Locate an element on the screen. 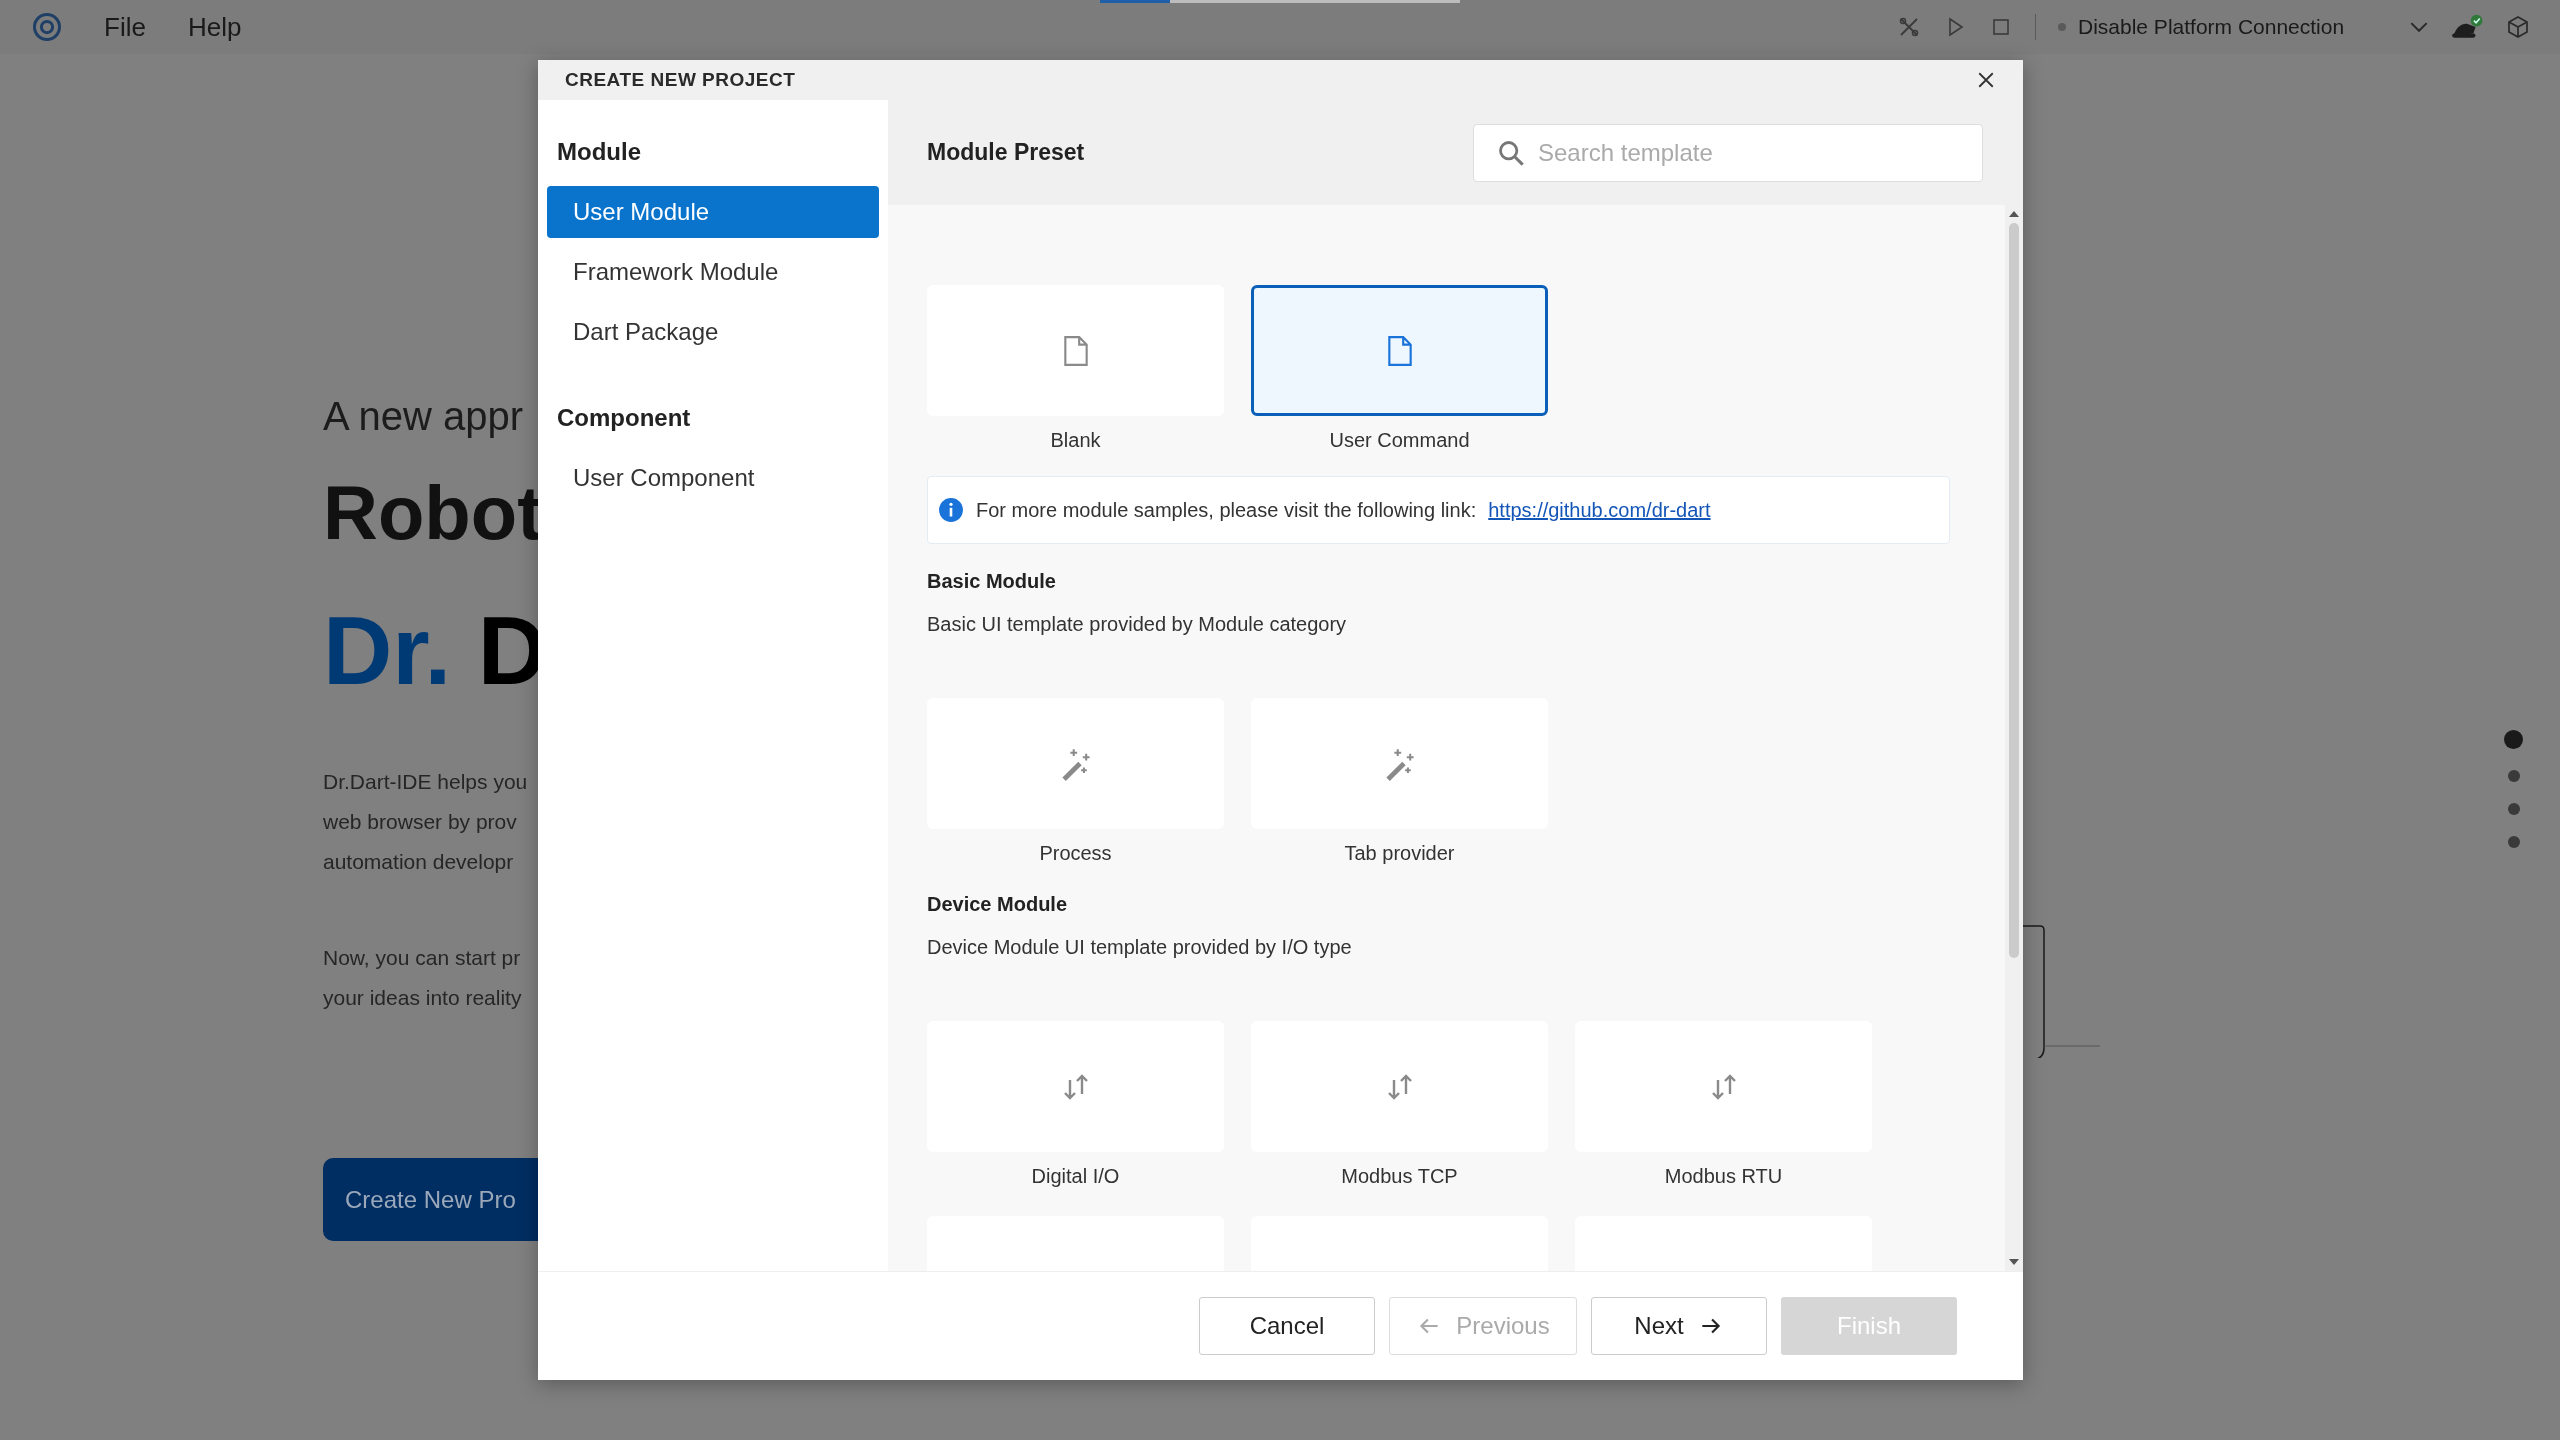 This screenshot has width=2560, height=1440. sidebar-item: Framework Module is located at coordinates (713, 272).